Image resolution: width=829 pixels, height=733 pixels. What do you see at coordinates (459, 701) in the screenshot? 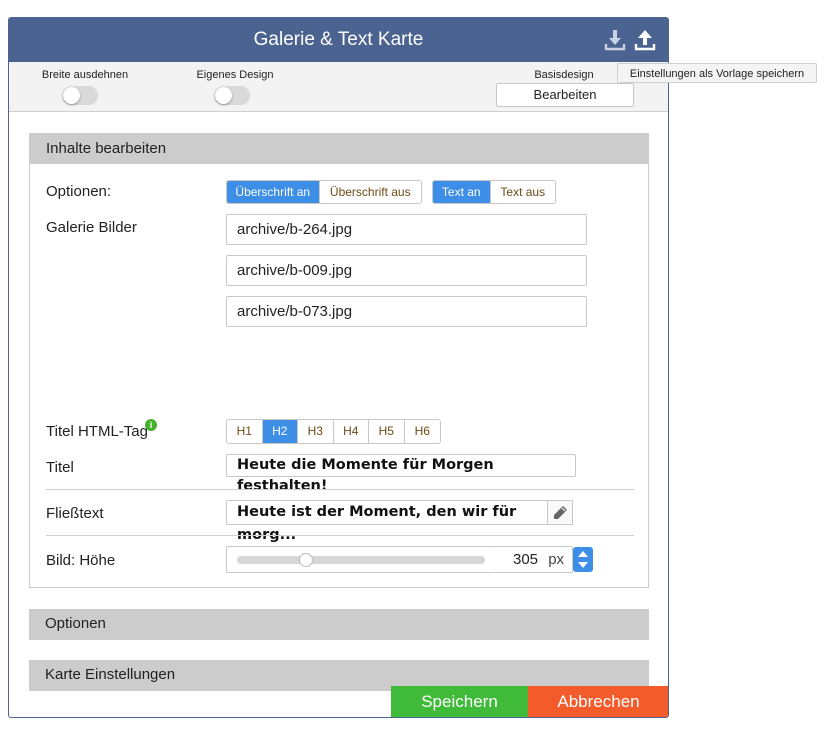
I see `save-button: Speichern` at bounding box center [459, 701].